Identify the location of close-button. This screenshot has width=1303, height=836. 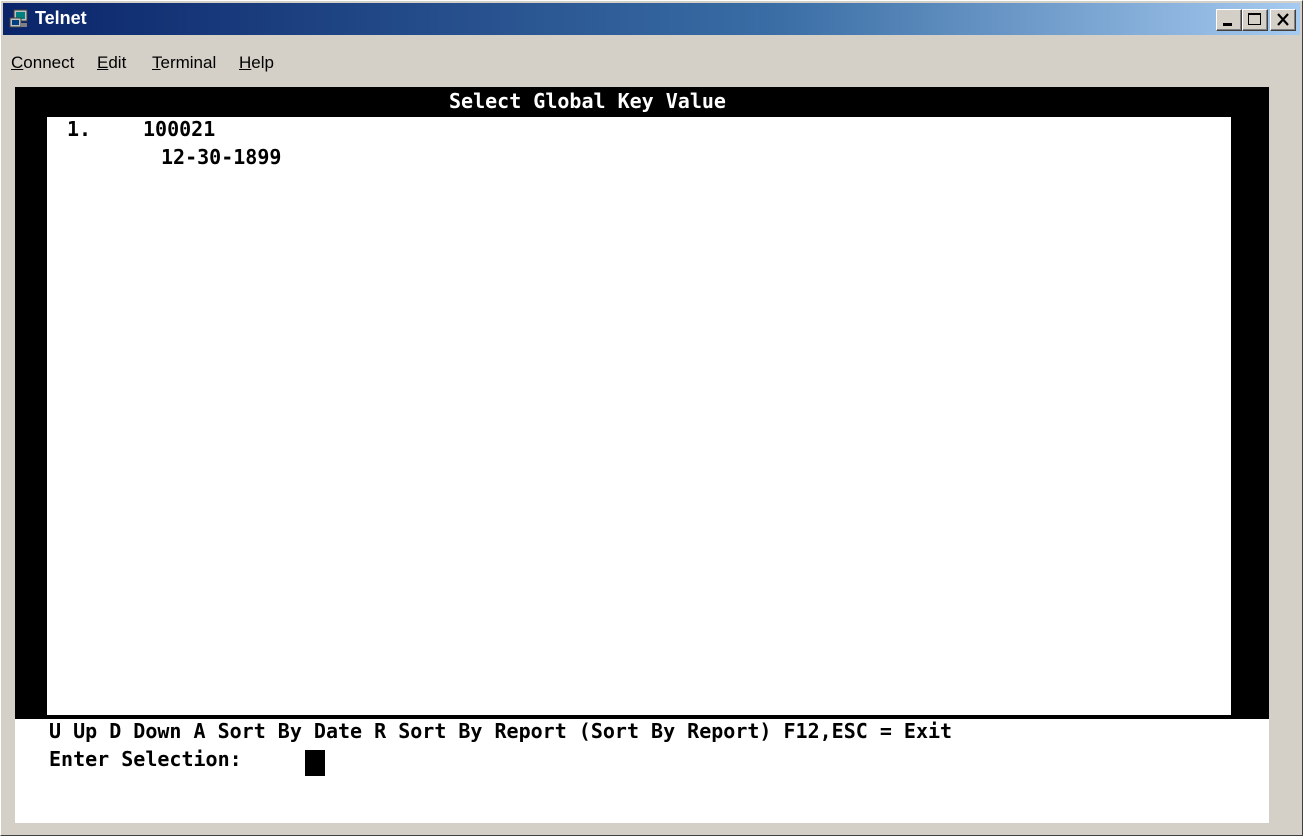
(1283, 20).